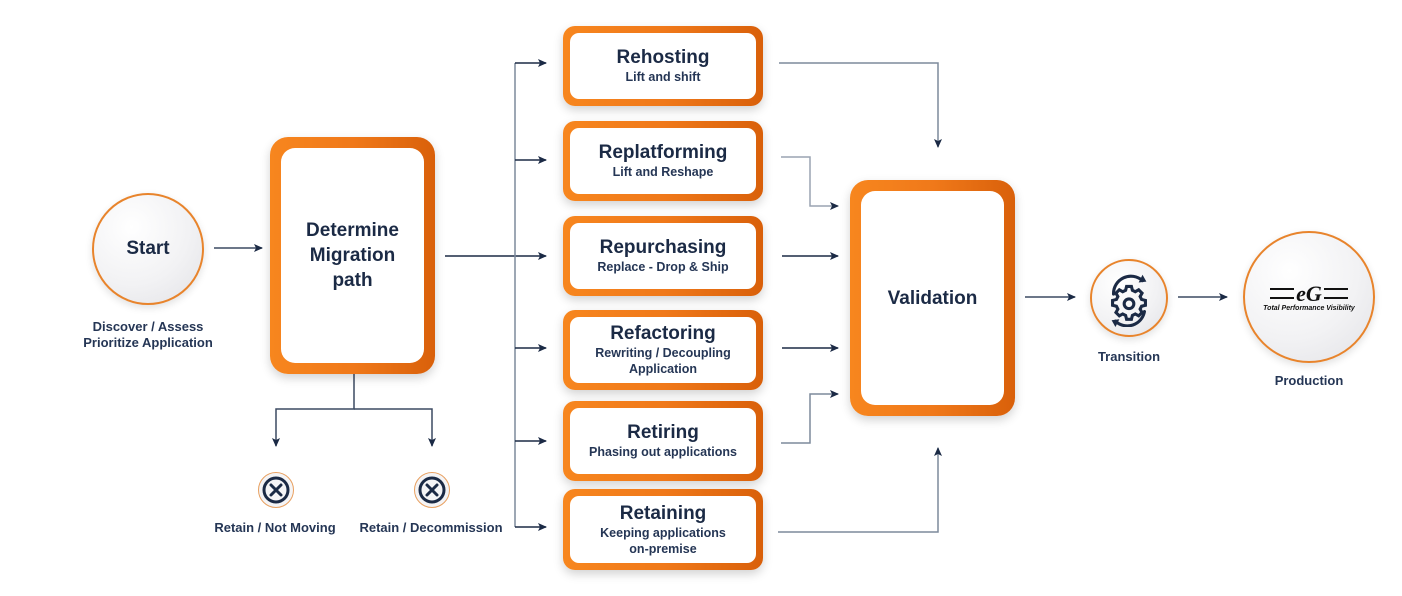 This screenshot has height=596, width=1402. What do you see at coordinates (663, 548) in the screenshot?
I see `strategy-subtitle-2: on-premise` at bounding box center [663, 548].